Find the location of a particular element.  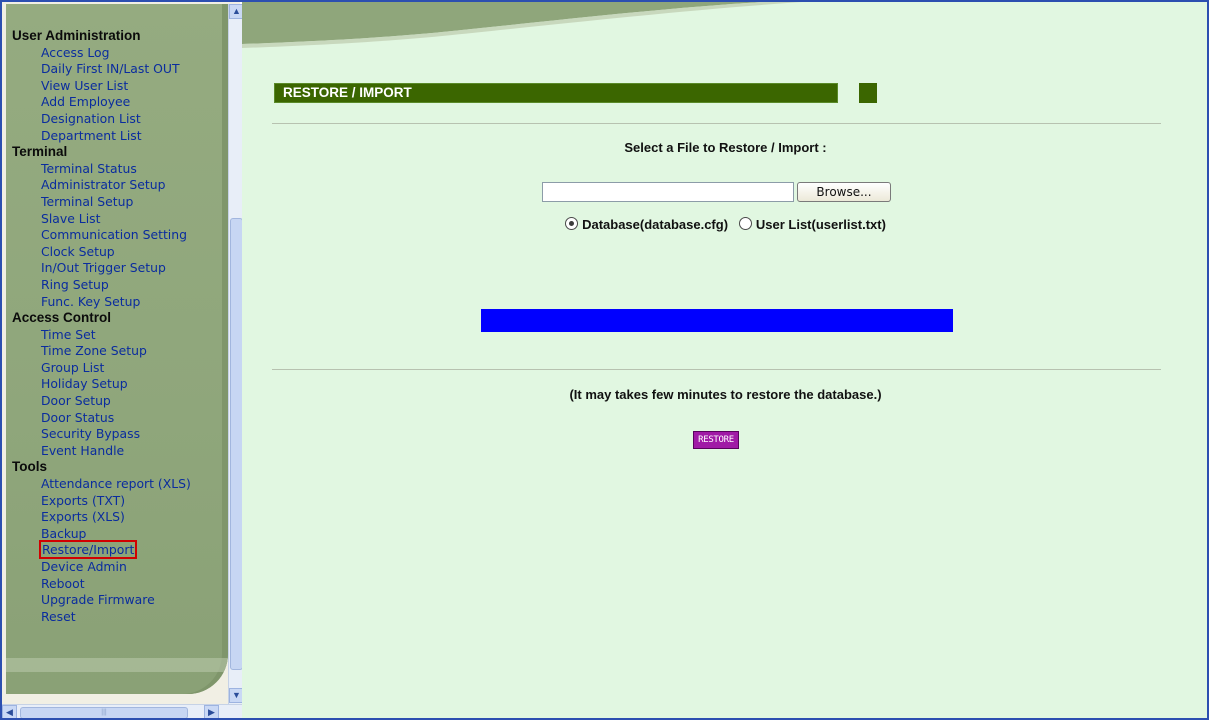

sidebar-item-security-bypass: Security Bypass is located at coordinates (120, 434).